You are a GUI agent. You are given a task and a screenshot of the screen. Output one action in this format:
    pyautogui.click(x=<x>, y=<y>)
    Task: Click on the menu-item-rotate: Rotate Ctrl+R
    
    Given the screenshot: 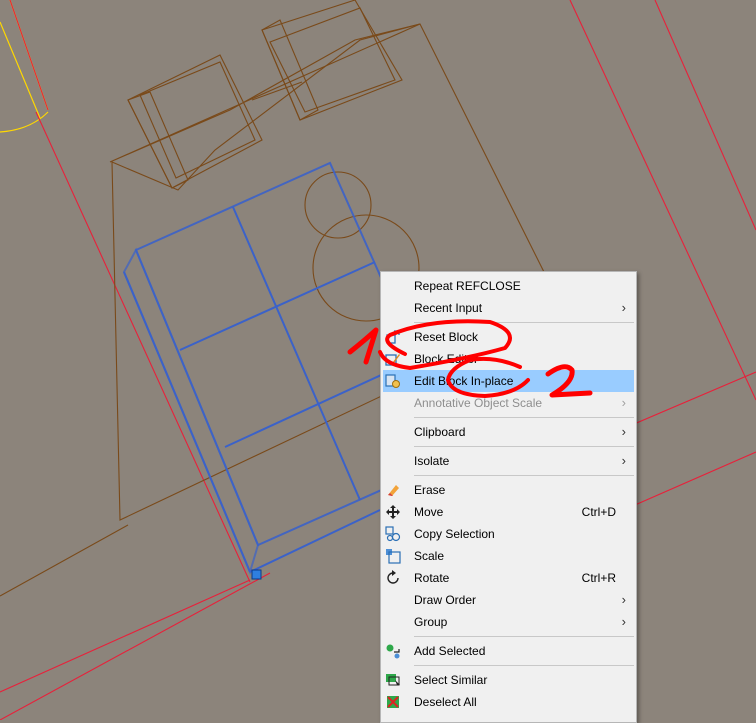 What is the action you would take?
    pyautogui.click(x=508, y=578)
    